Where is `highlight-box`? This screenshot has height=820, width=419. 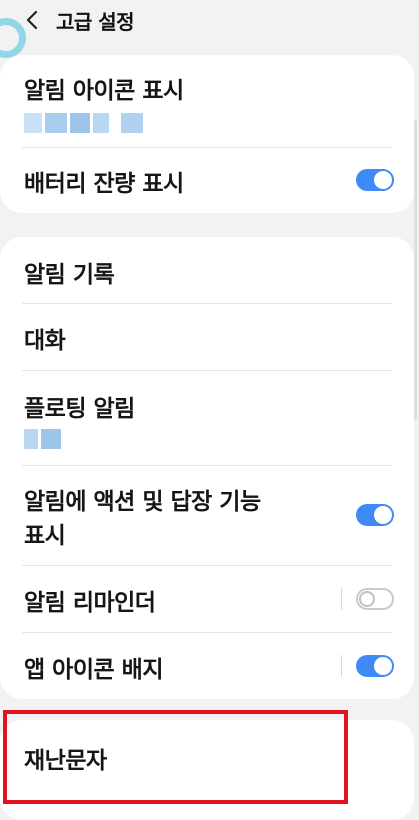 highlight-box is located at coordinates (175, 757).